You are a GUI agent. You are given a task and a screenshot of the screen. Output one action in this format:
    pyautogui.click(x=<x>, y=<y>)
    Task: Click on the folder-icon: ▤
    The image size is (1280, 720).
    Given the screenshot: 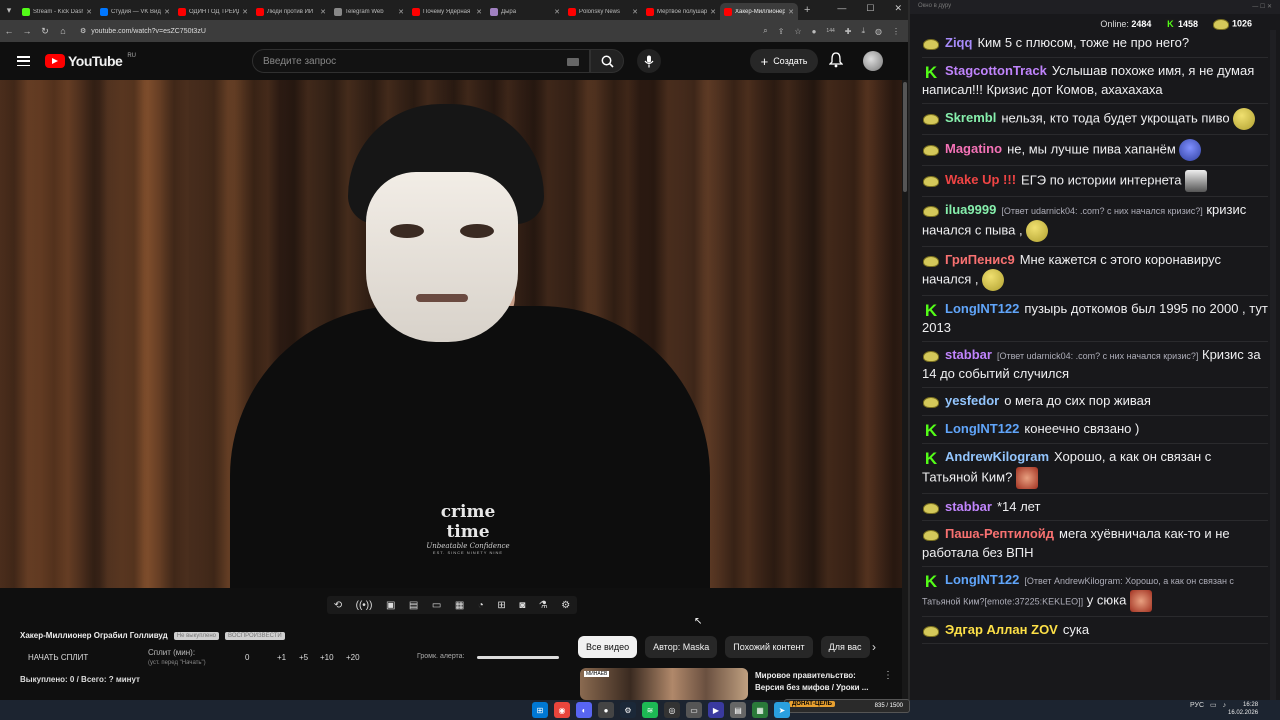 What is the action you would take?
    pyautogui.click(x=413, y=605)
    